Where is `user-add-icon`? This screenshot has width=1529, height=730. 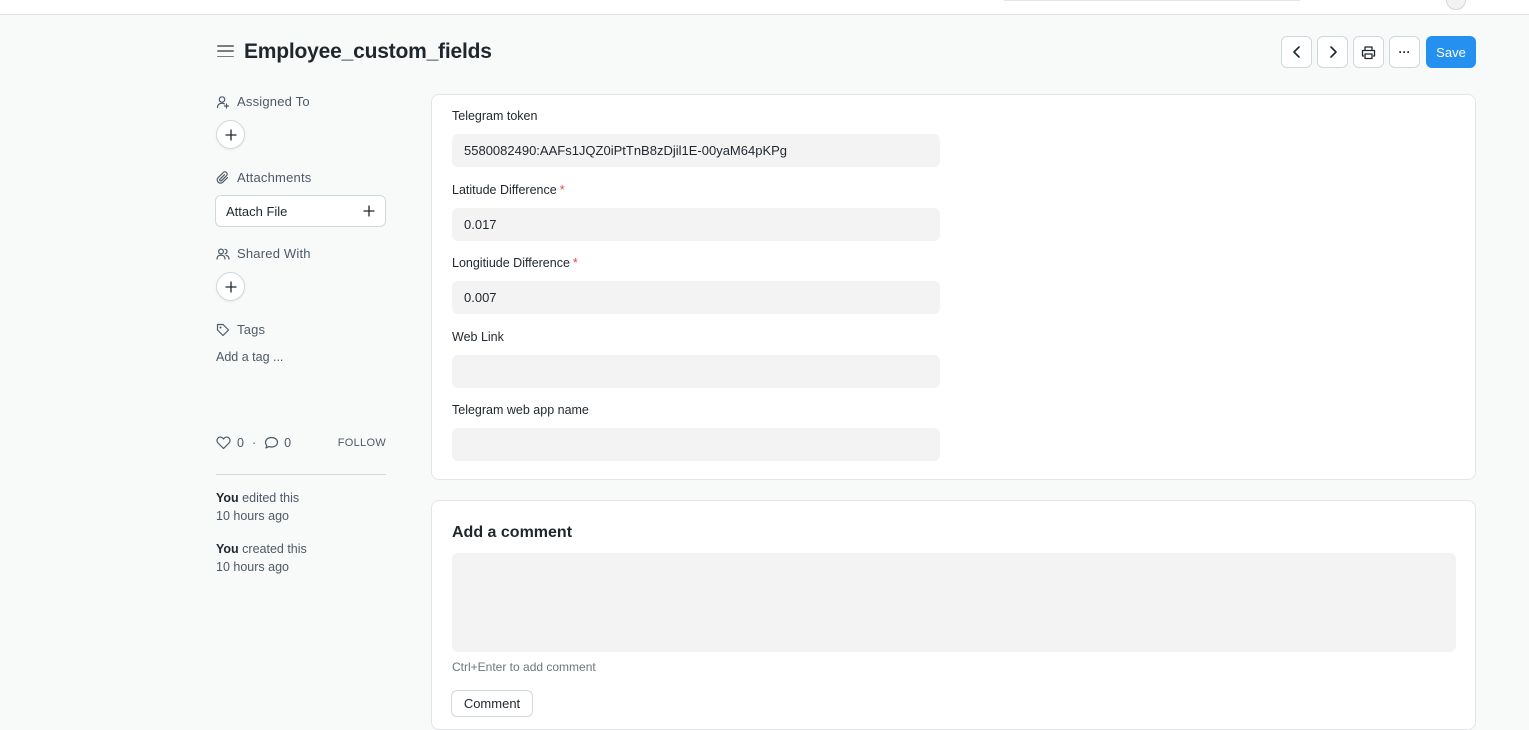
user-add-icon is located at coordinates (223, 102).